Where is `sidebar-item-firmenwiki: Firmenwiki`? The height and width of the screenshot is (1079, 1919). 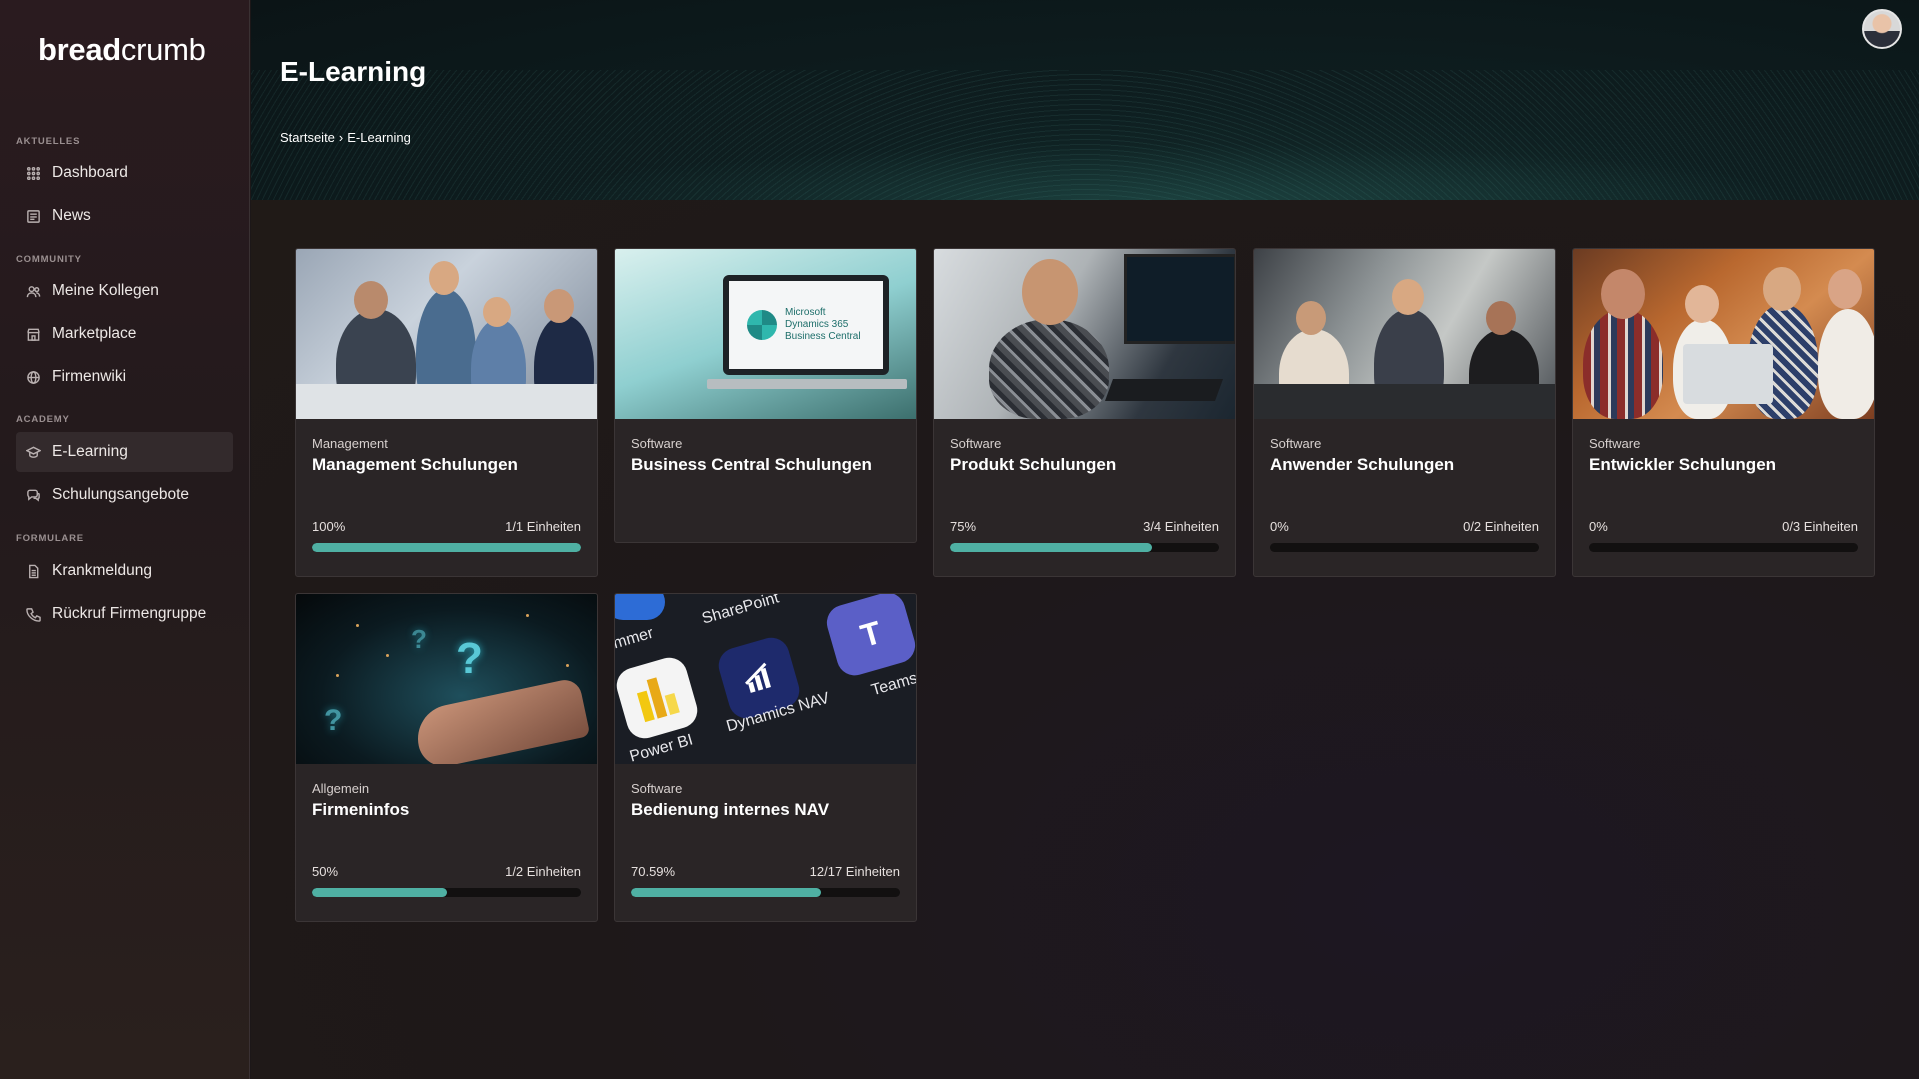 sidebar-item-firmenwiki: Firmenwiki is located at coordinates (124, 377).